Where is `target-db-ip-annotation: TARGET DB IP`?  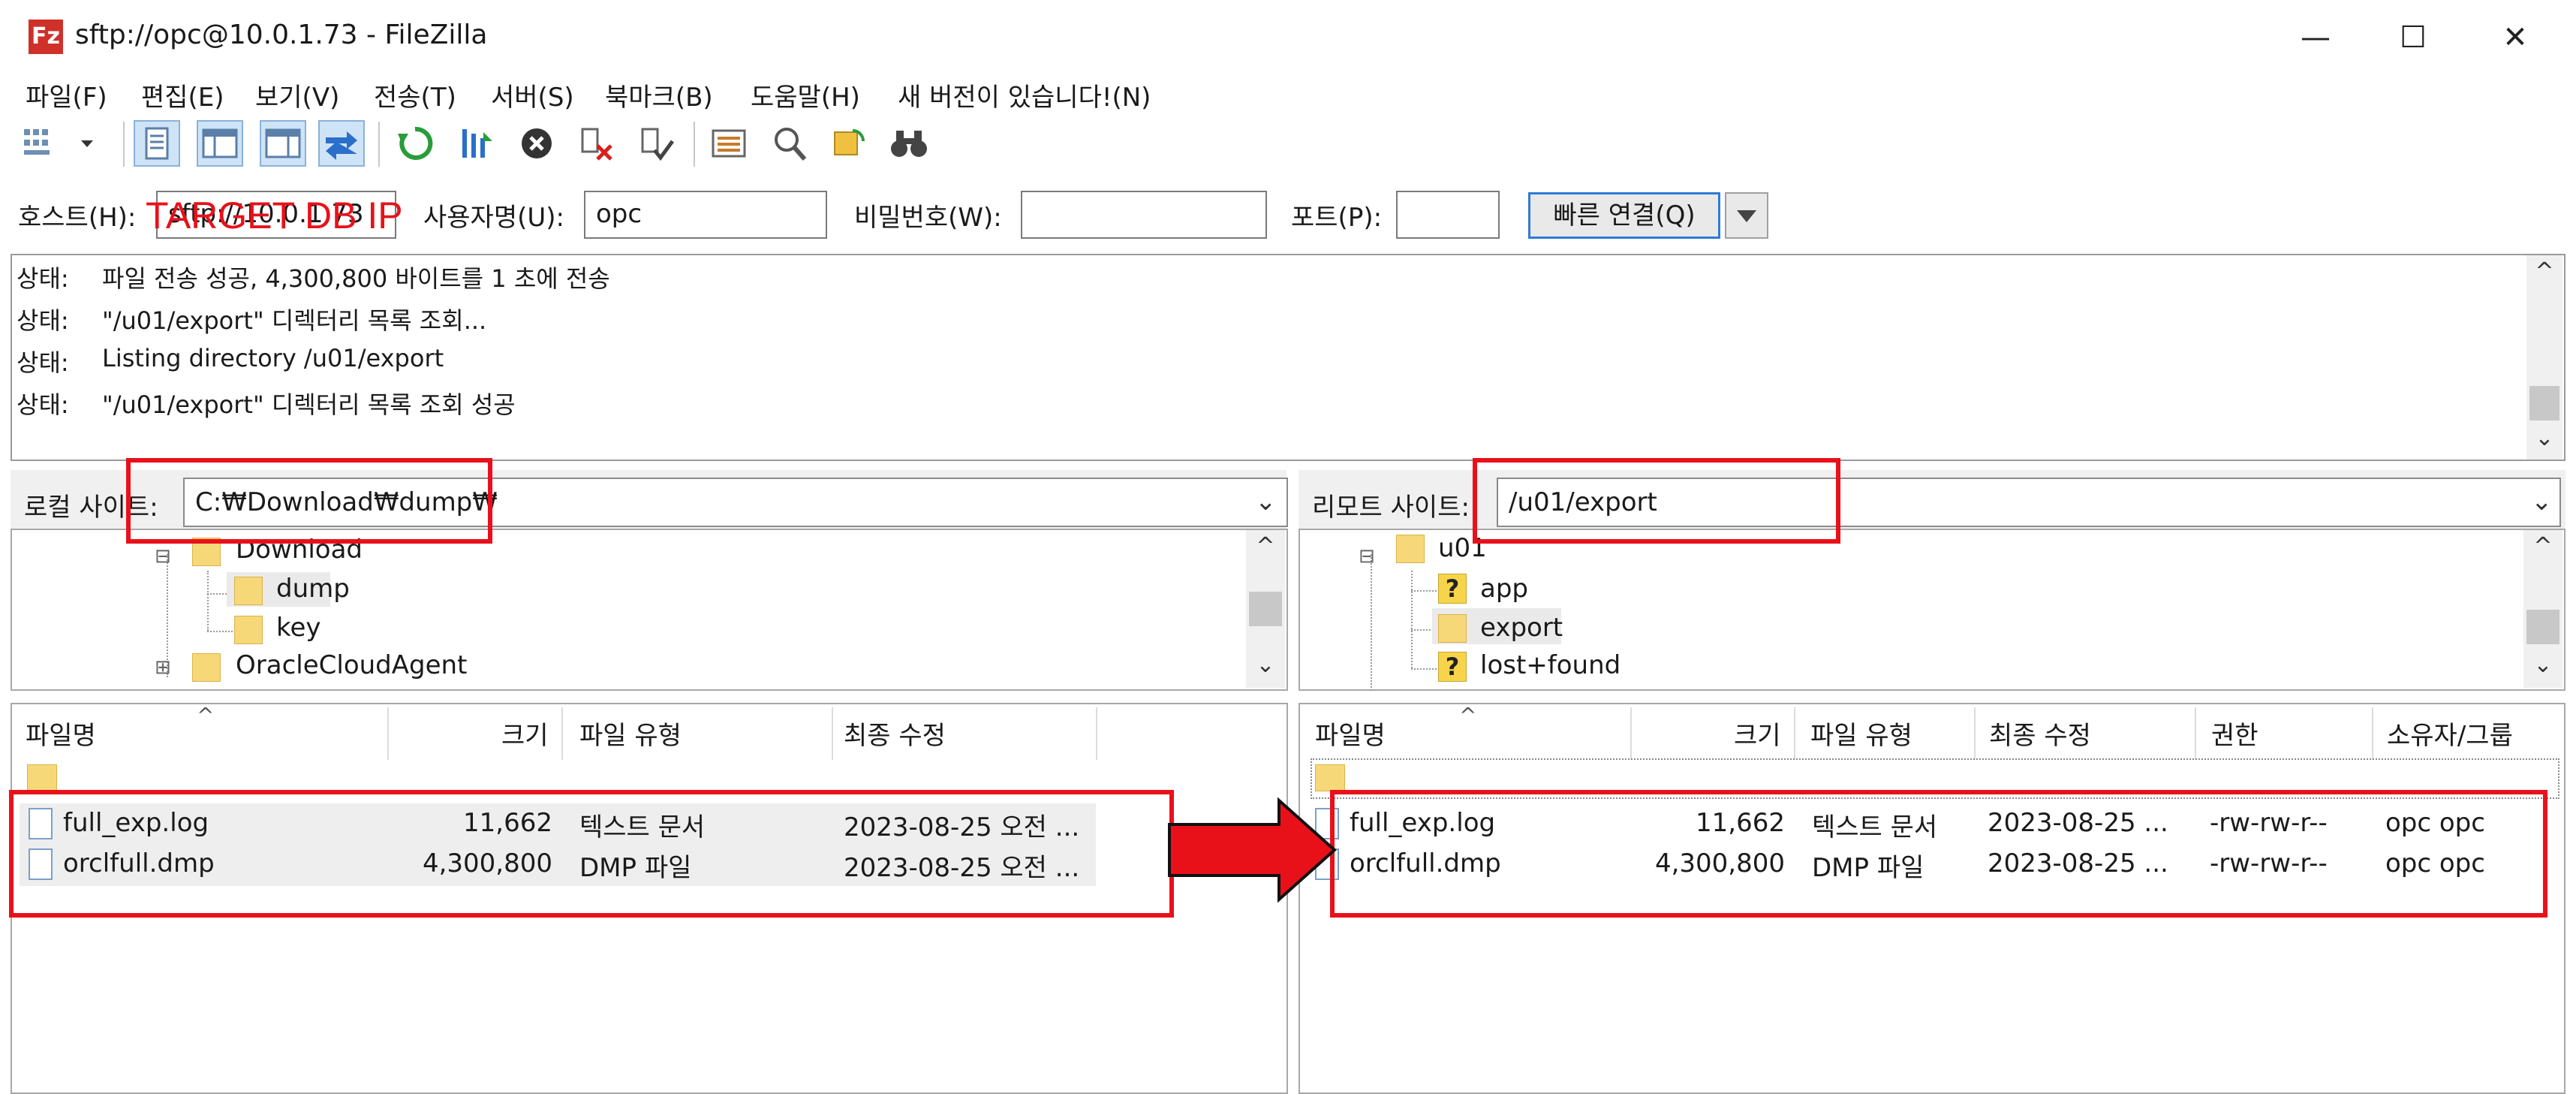
target-db-ip-annotation: TARGET DB IP is located at coordinates (274, 215).